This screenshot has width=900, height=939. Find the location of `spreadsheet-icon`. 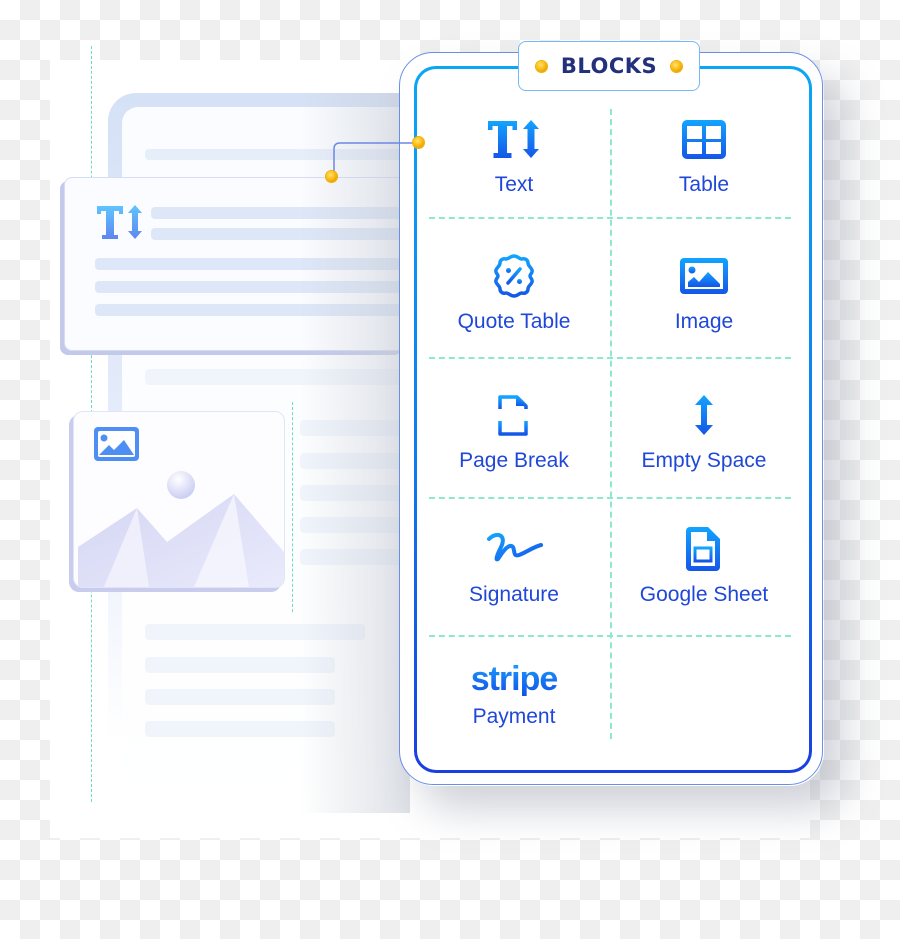

spreadsheet-icon is located at coordinates (704, 549).